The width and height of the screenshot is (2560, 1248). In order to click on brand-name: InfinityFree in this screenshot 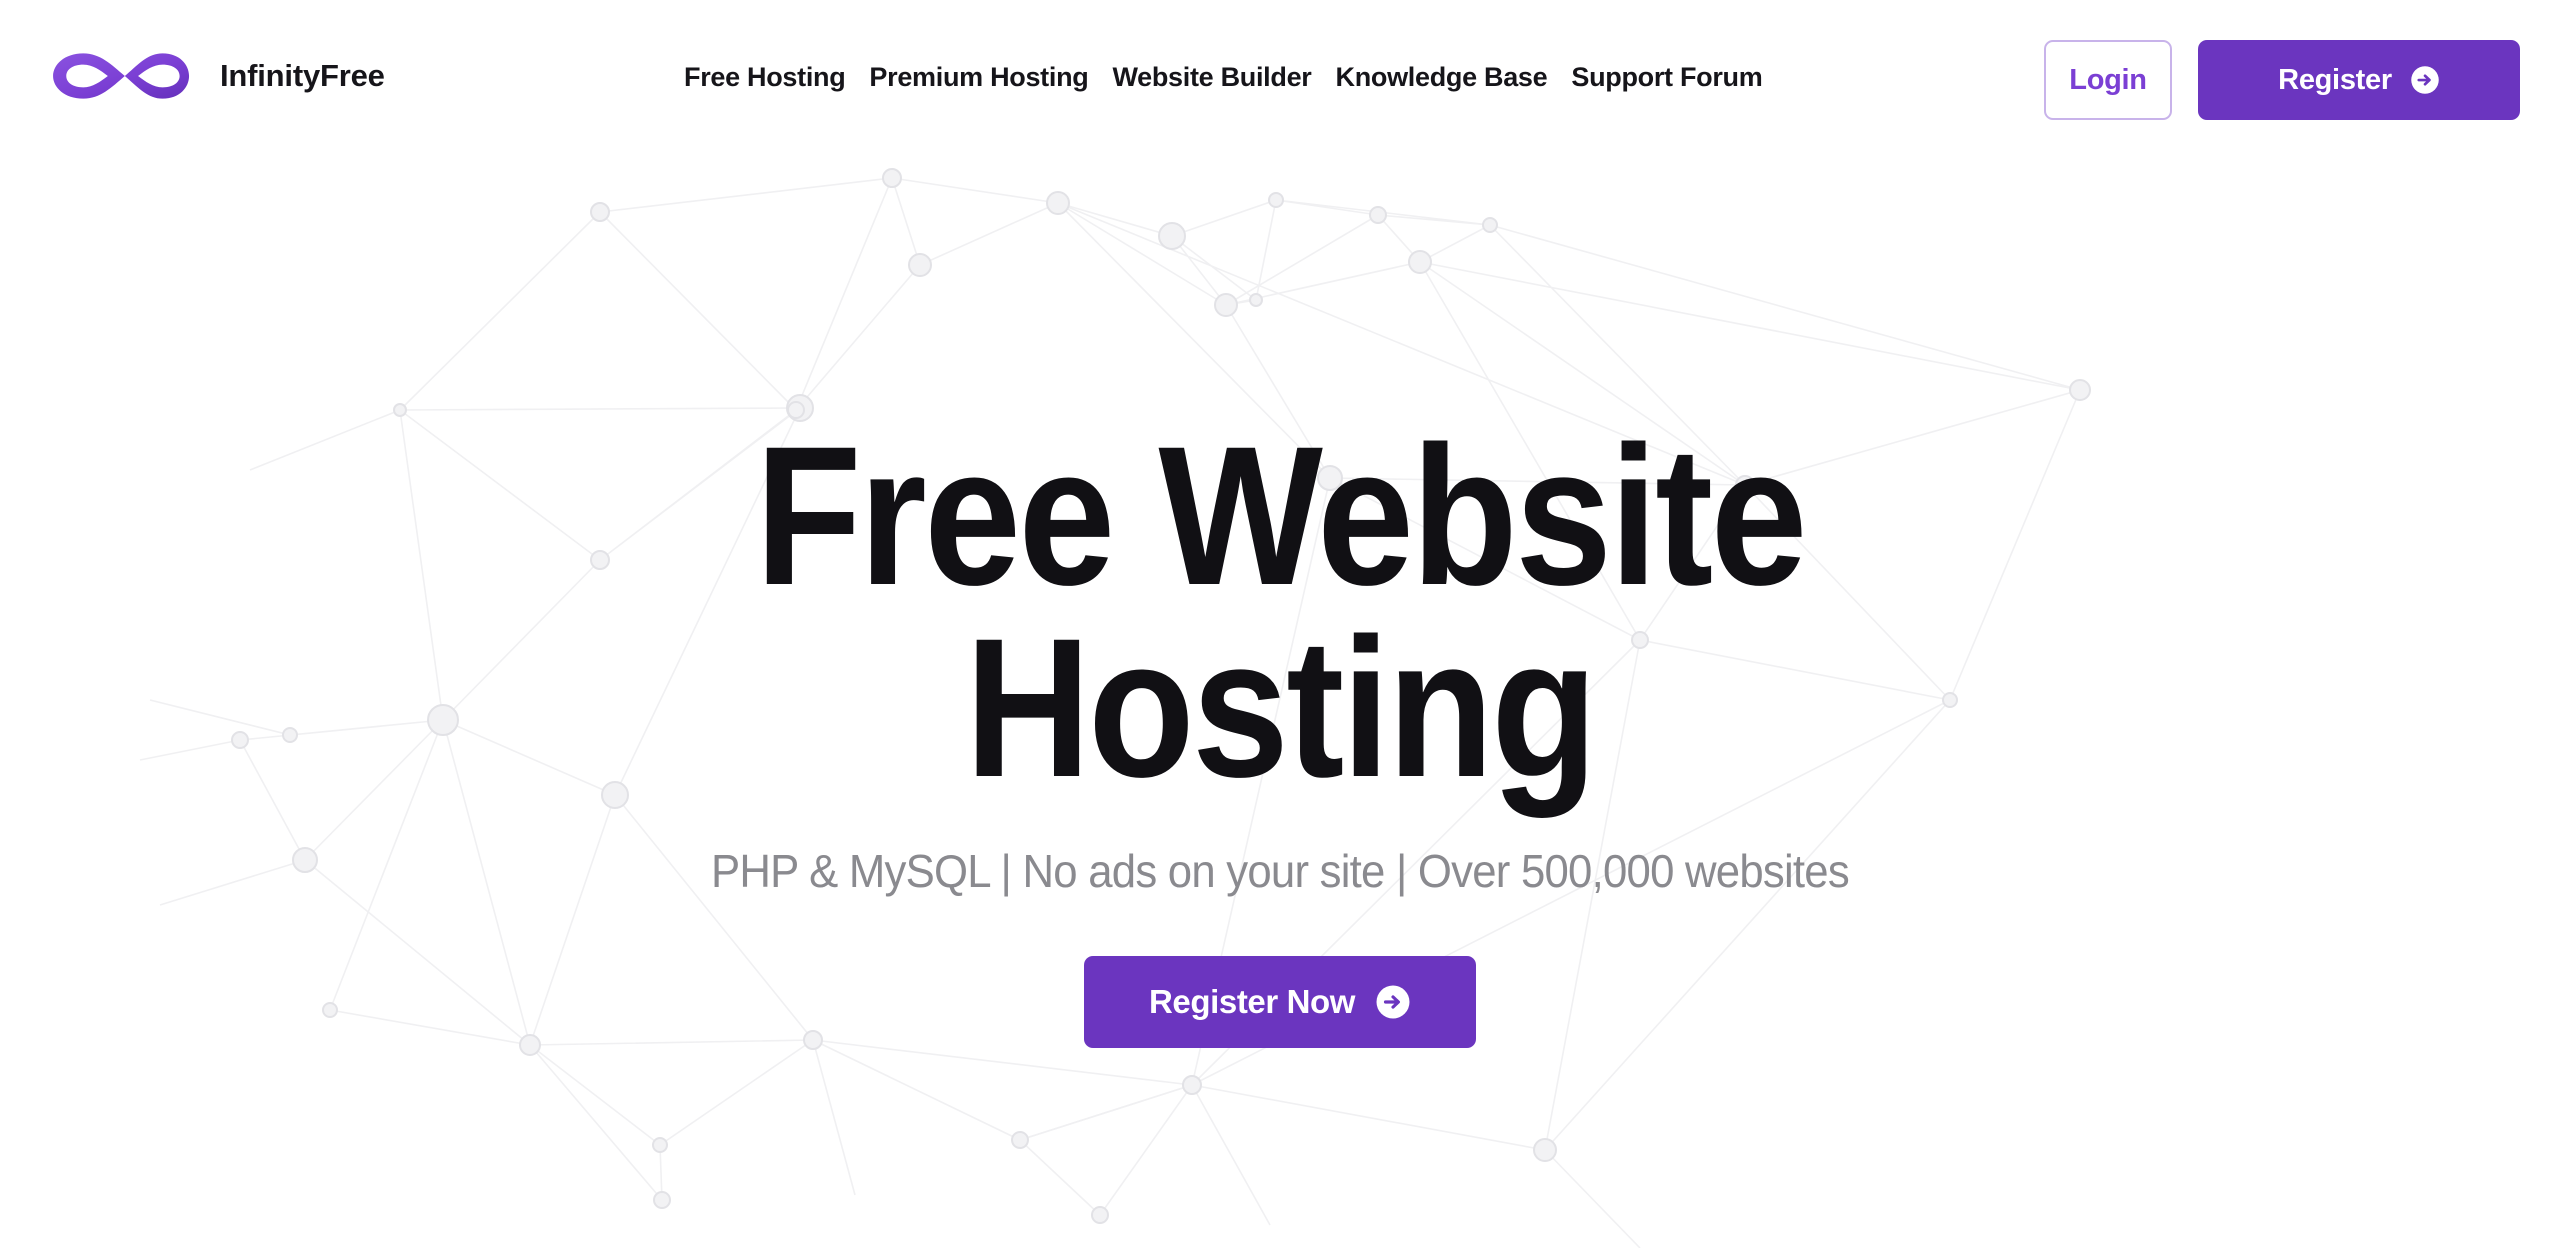, I will do `click(302, 75)`.